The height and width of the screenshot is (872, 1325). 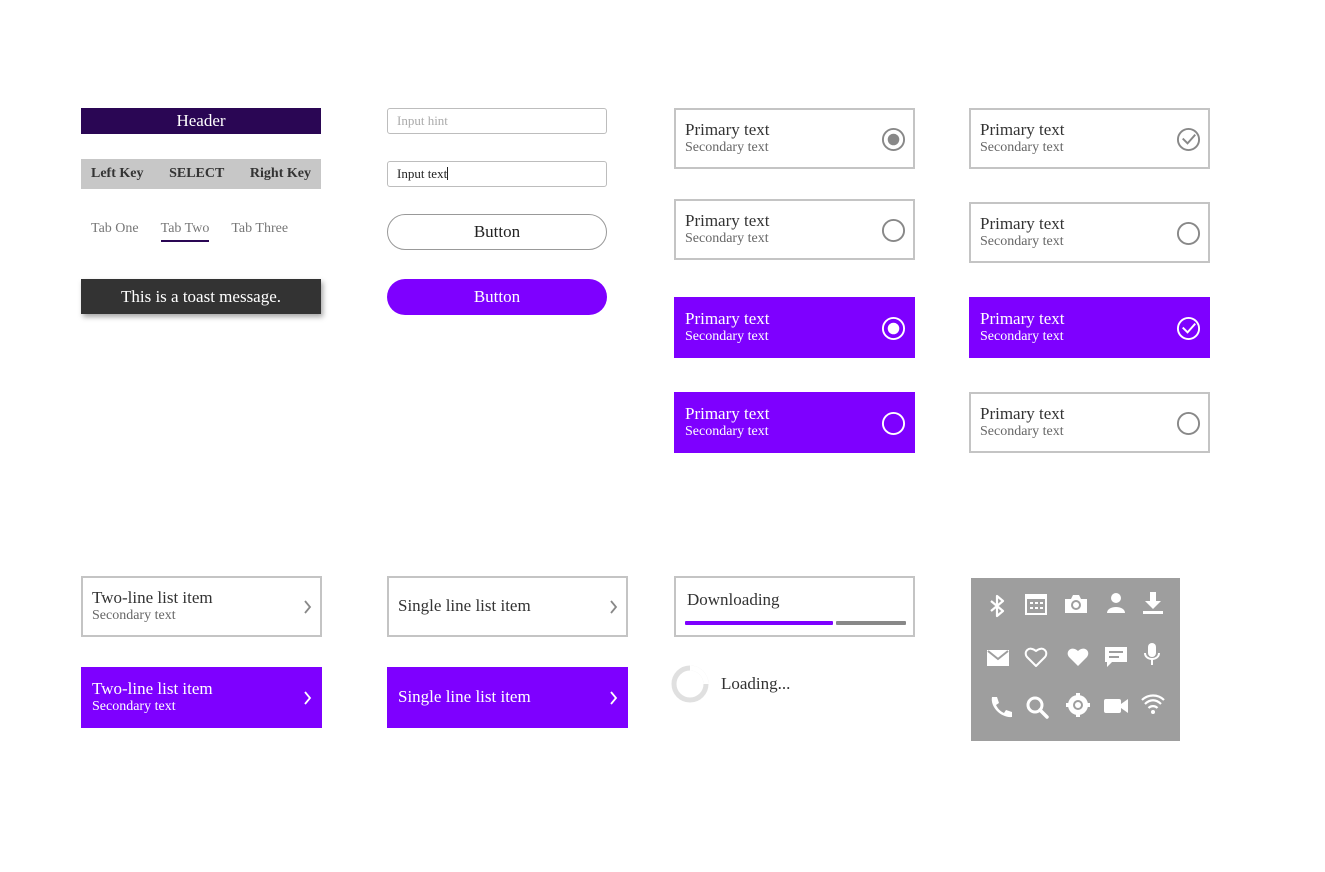 I want to click on settings-icon, so click(x=1078, y=705).